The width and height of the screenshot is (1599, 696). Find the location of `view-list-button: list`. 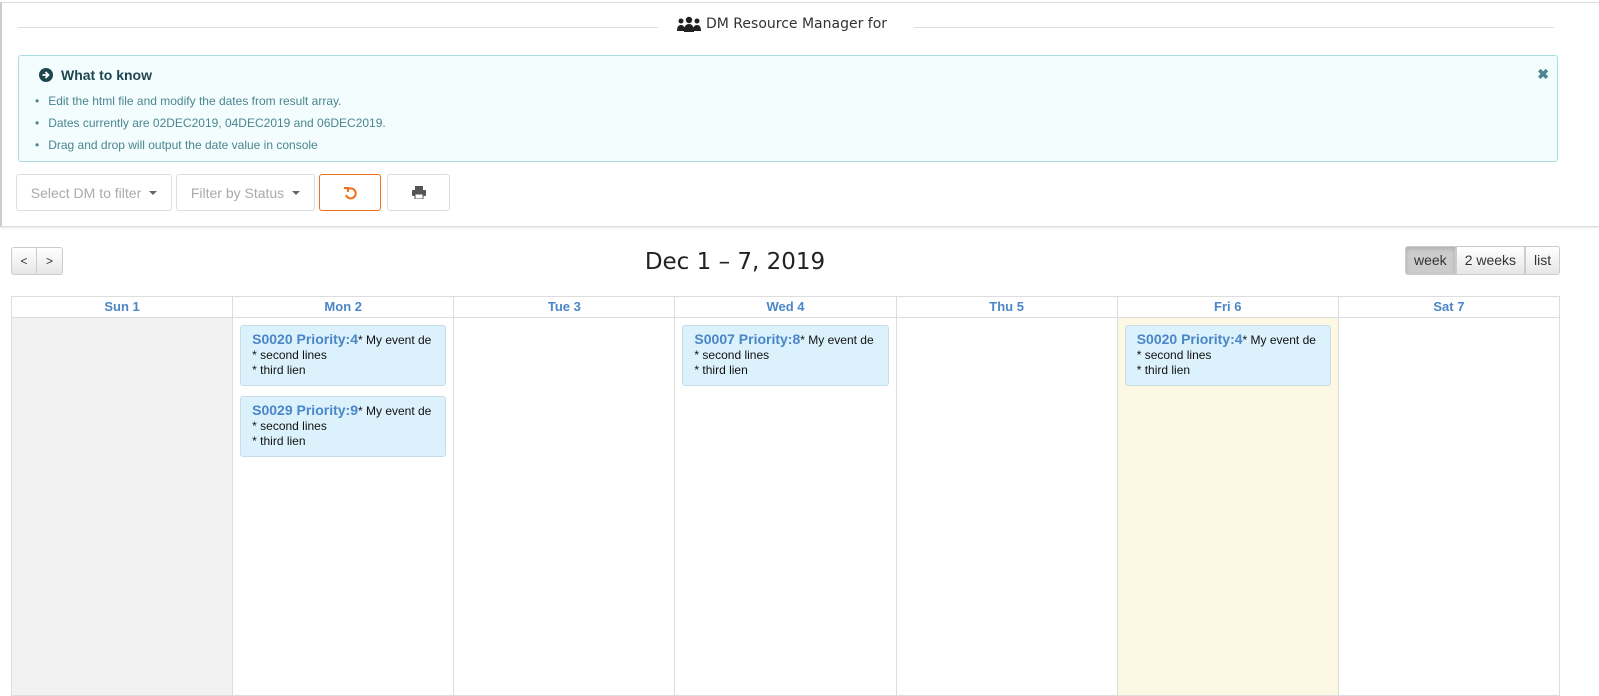

view-list-button: list is located at coordinates (1543, 260).